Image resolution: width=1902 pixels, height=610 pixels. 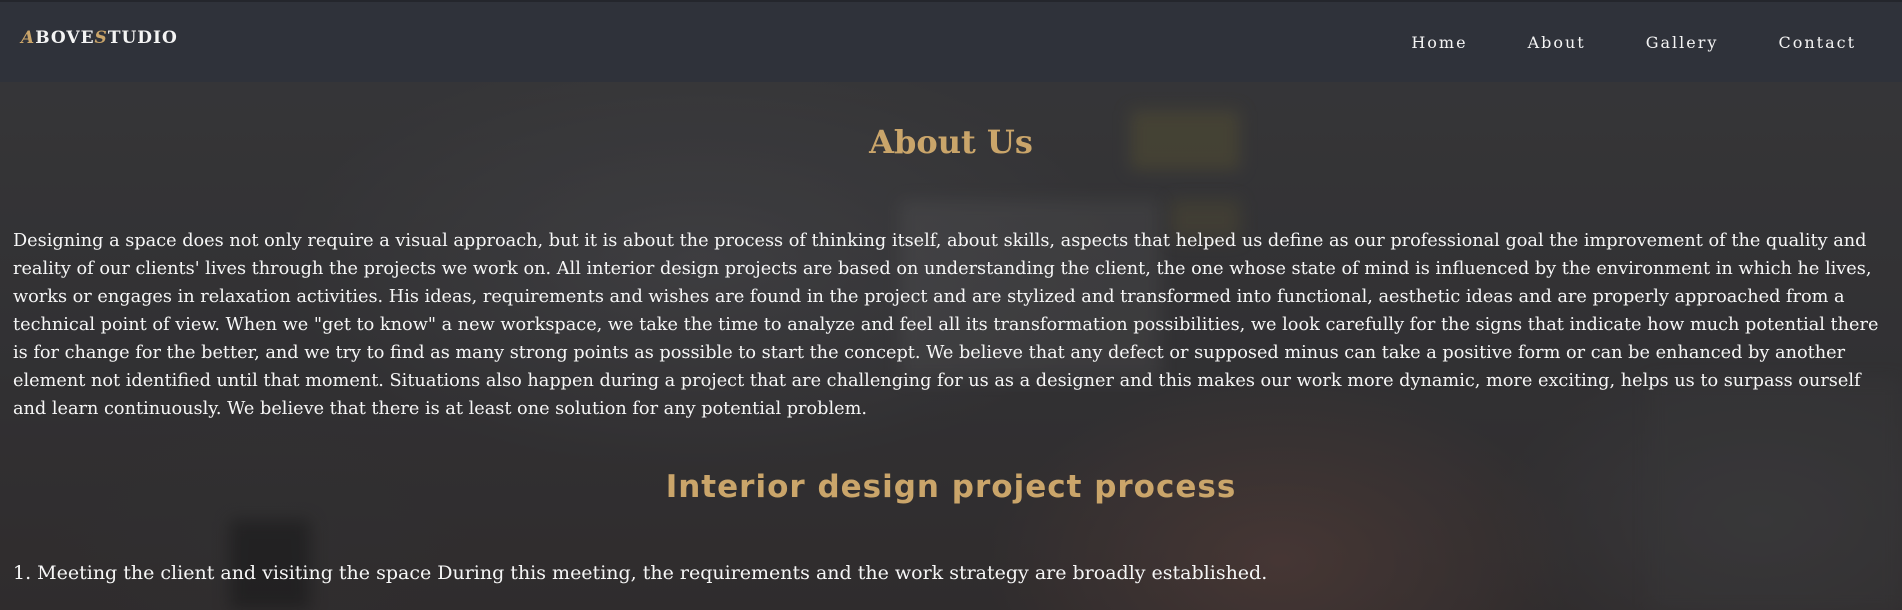 What do you see at coordinates (1682, 42) in the screenshot?
I see `nav-link-gallery: Gallery` at bounding box center [1682, 42].